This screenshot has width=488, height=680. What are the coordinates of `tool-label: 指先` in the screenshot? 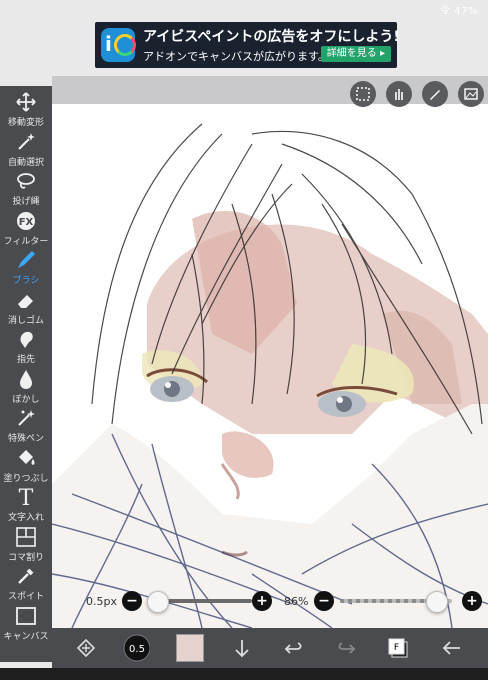 It's located at (25, 360).